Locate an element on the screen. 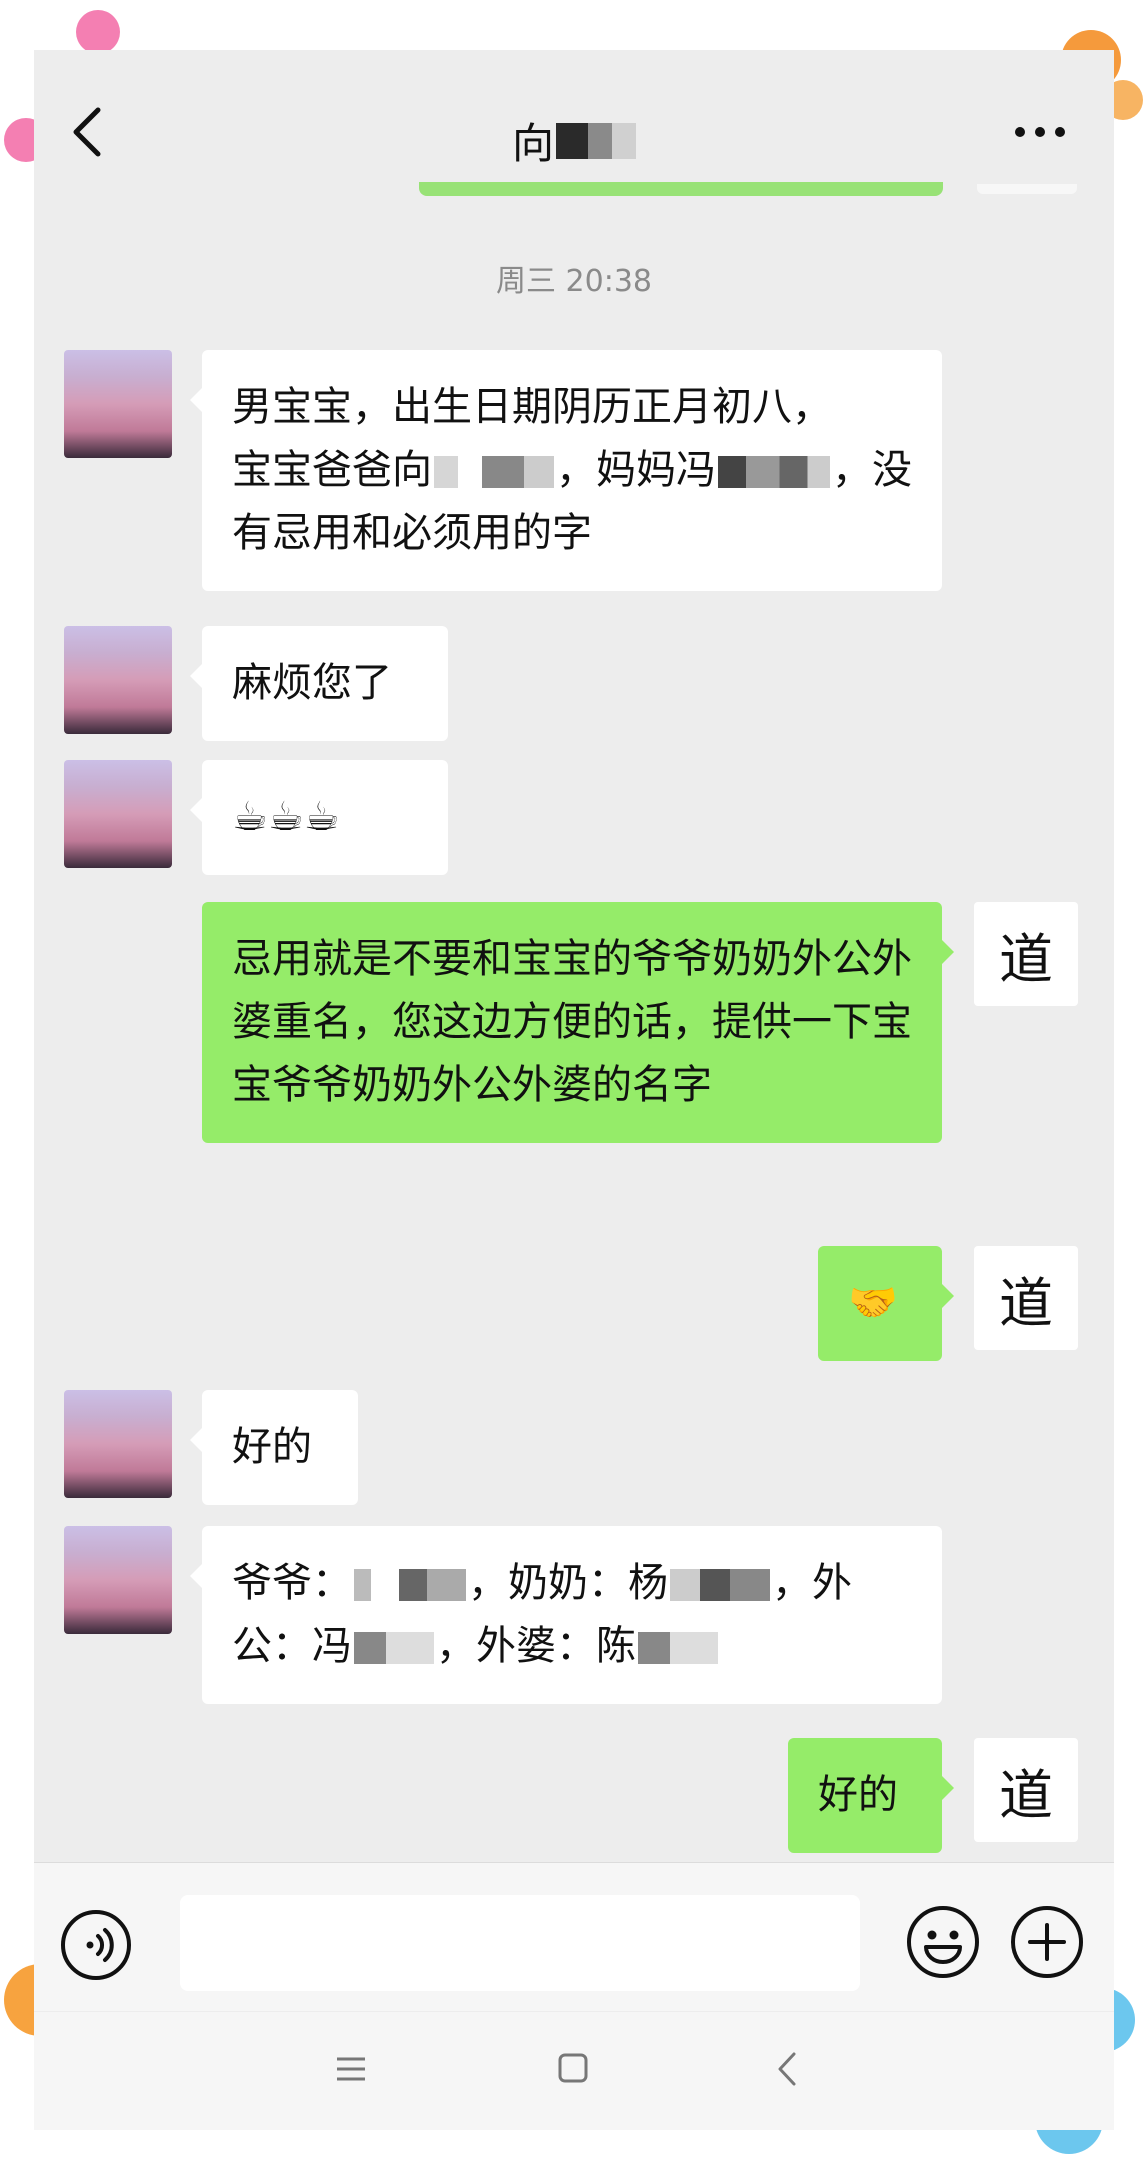 The height and width of the screenshot is (2173, 1143). message-text: 爷爷： is located at coordinates (292, 1583).